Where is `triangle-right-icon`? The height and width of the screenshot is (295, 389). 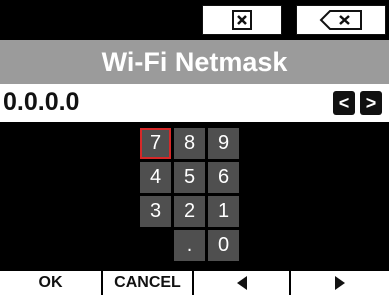 triangle-right-icon is located at coordinates (340, 283).